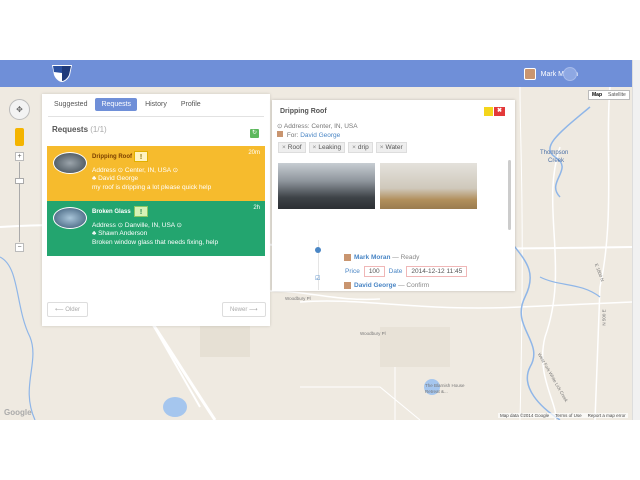 The height and width of the screenshot is (480, 640). I want to click on timeline-status: — Ready, so click(406, 257).